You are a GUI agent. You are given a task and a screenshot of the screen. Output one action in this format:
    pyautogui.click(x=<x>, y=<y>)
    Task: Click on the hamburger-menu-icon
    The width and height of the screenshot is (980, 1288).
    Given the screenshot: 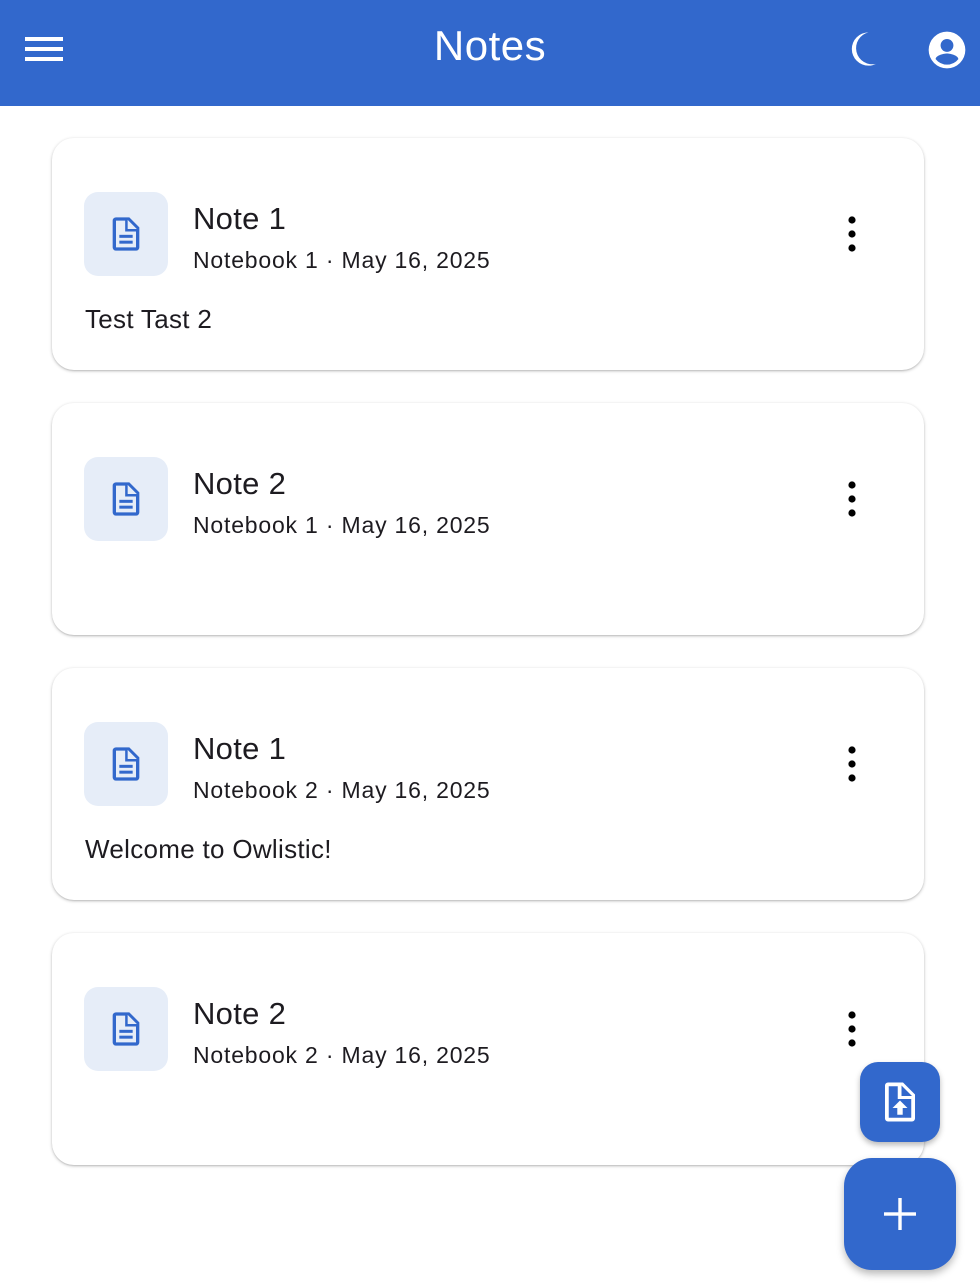 What is the action you would take?
    pyautogui.click(x=44, y=49)
    